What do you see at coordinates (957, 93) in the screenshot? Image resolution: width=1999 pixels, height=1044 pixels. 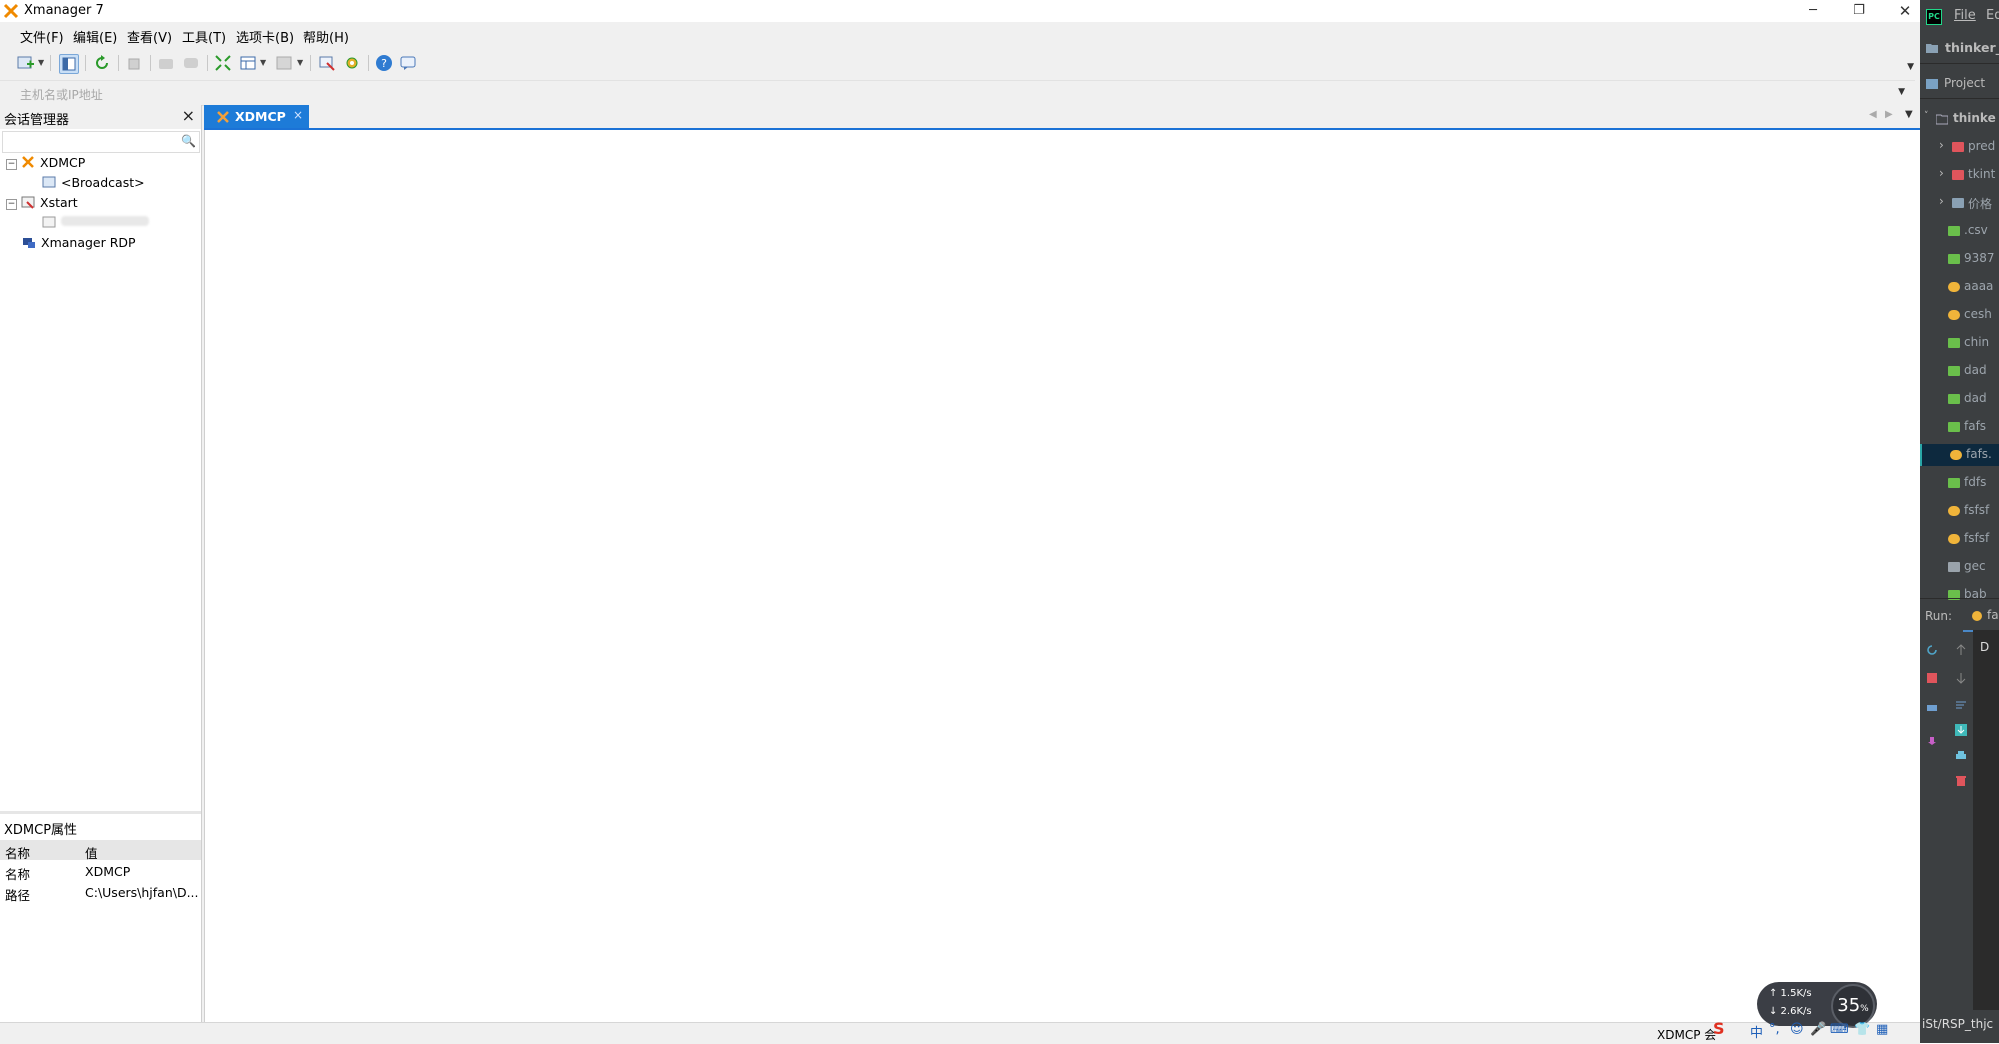 I see `address-bar: 主机名或IP地址 ▼` at bounding box center [957, 93].